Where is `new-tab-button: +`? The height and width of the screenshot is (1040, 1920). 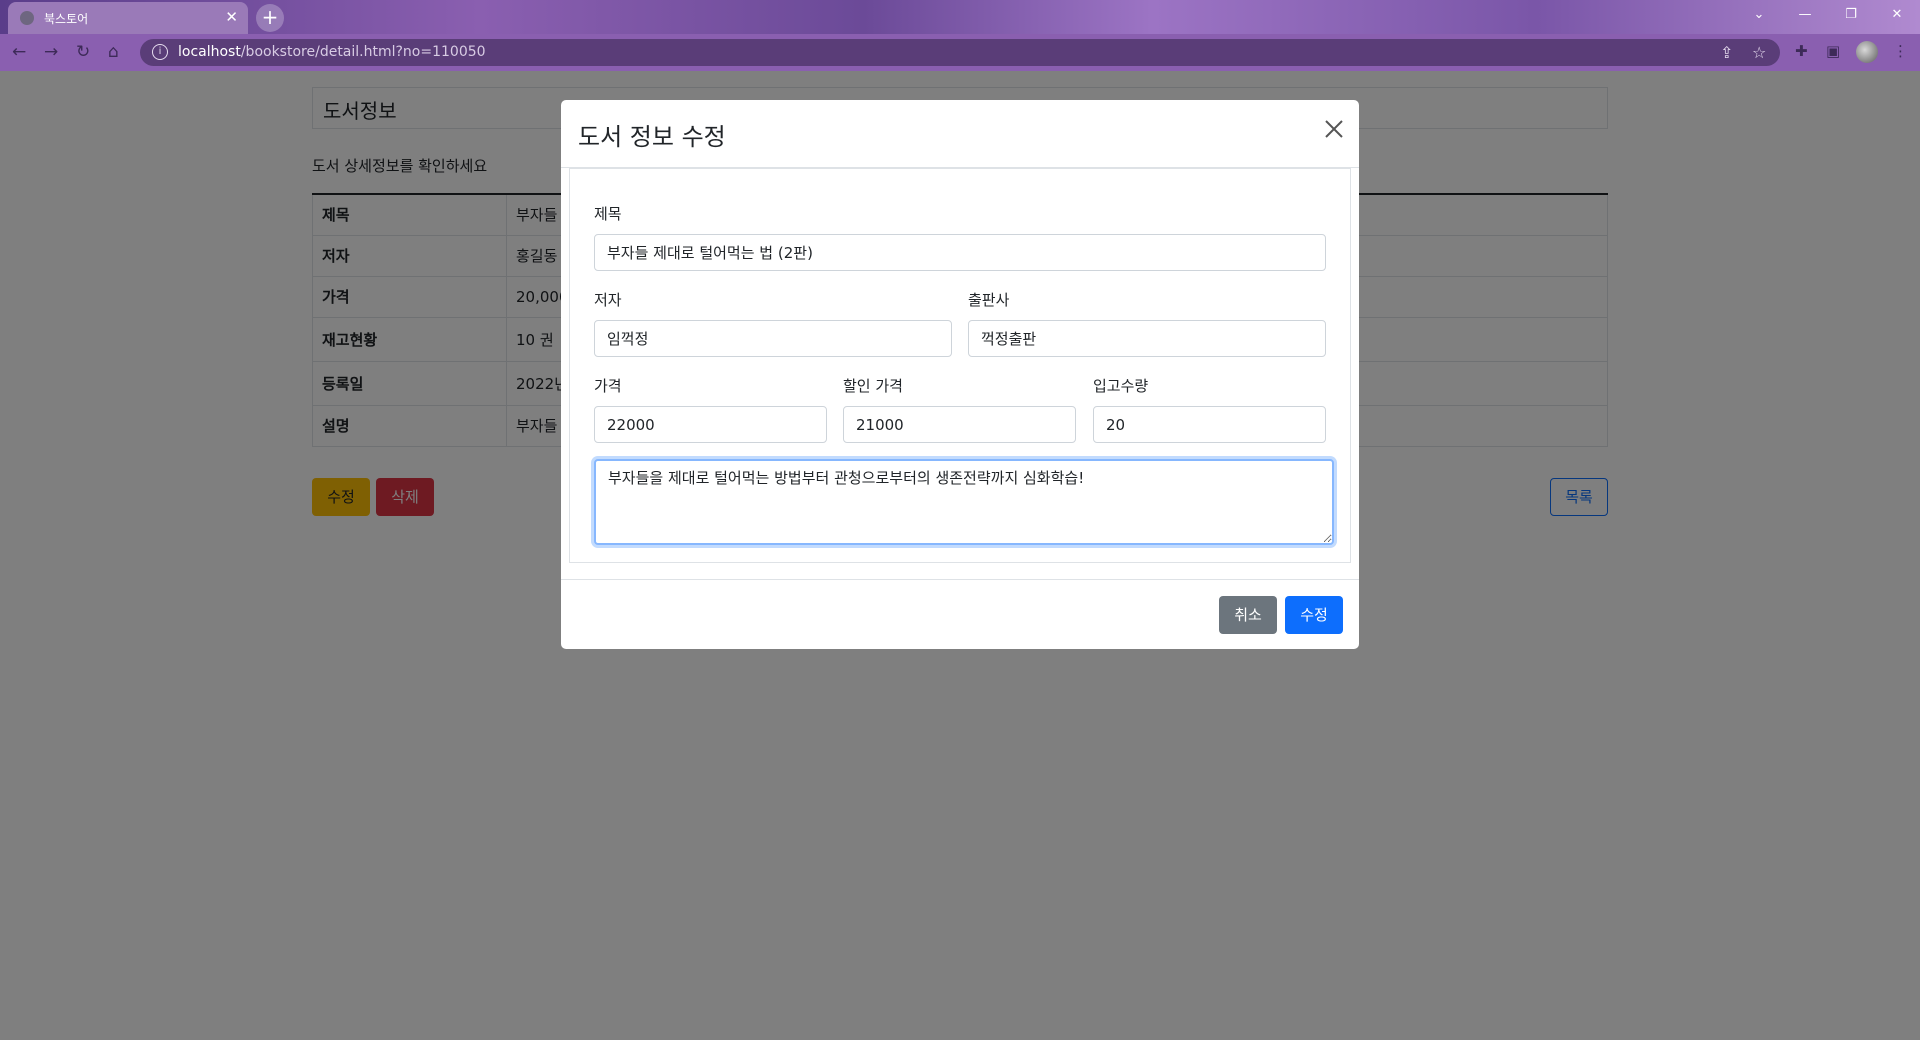 new-tab-button: + is located at coordinates (270, 18).